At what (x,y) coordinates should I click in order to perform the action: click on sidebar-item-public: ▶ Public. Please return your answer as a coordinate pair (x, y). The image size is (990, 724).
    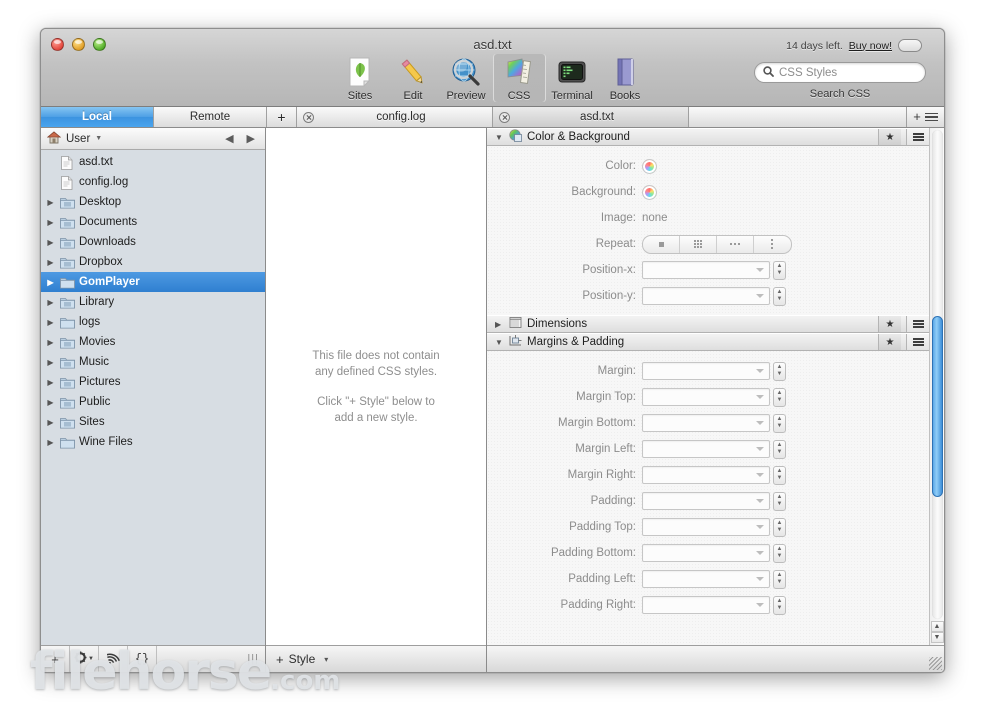
    Looking at the image, I should click on (153, 402).